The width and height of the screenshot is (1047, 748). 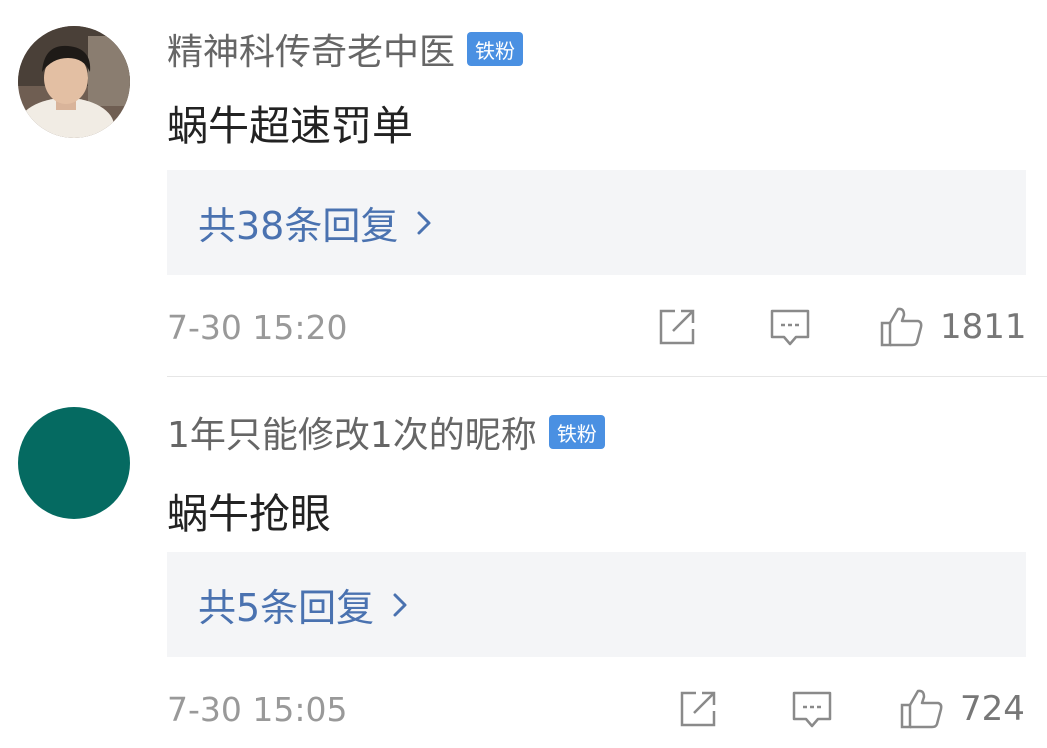 I want to click on view-replies-button: 共38条回复, so click(x=596, y=222).